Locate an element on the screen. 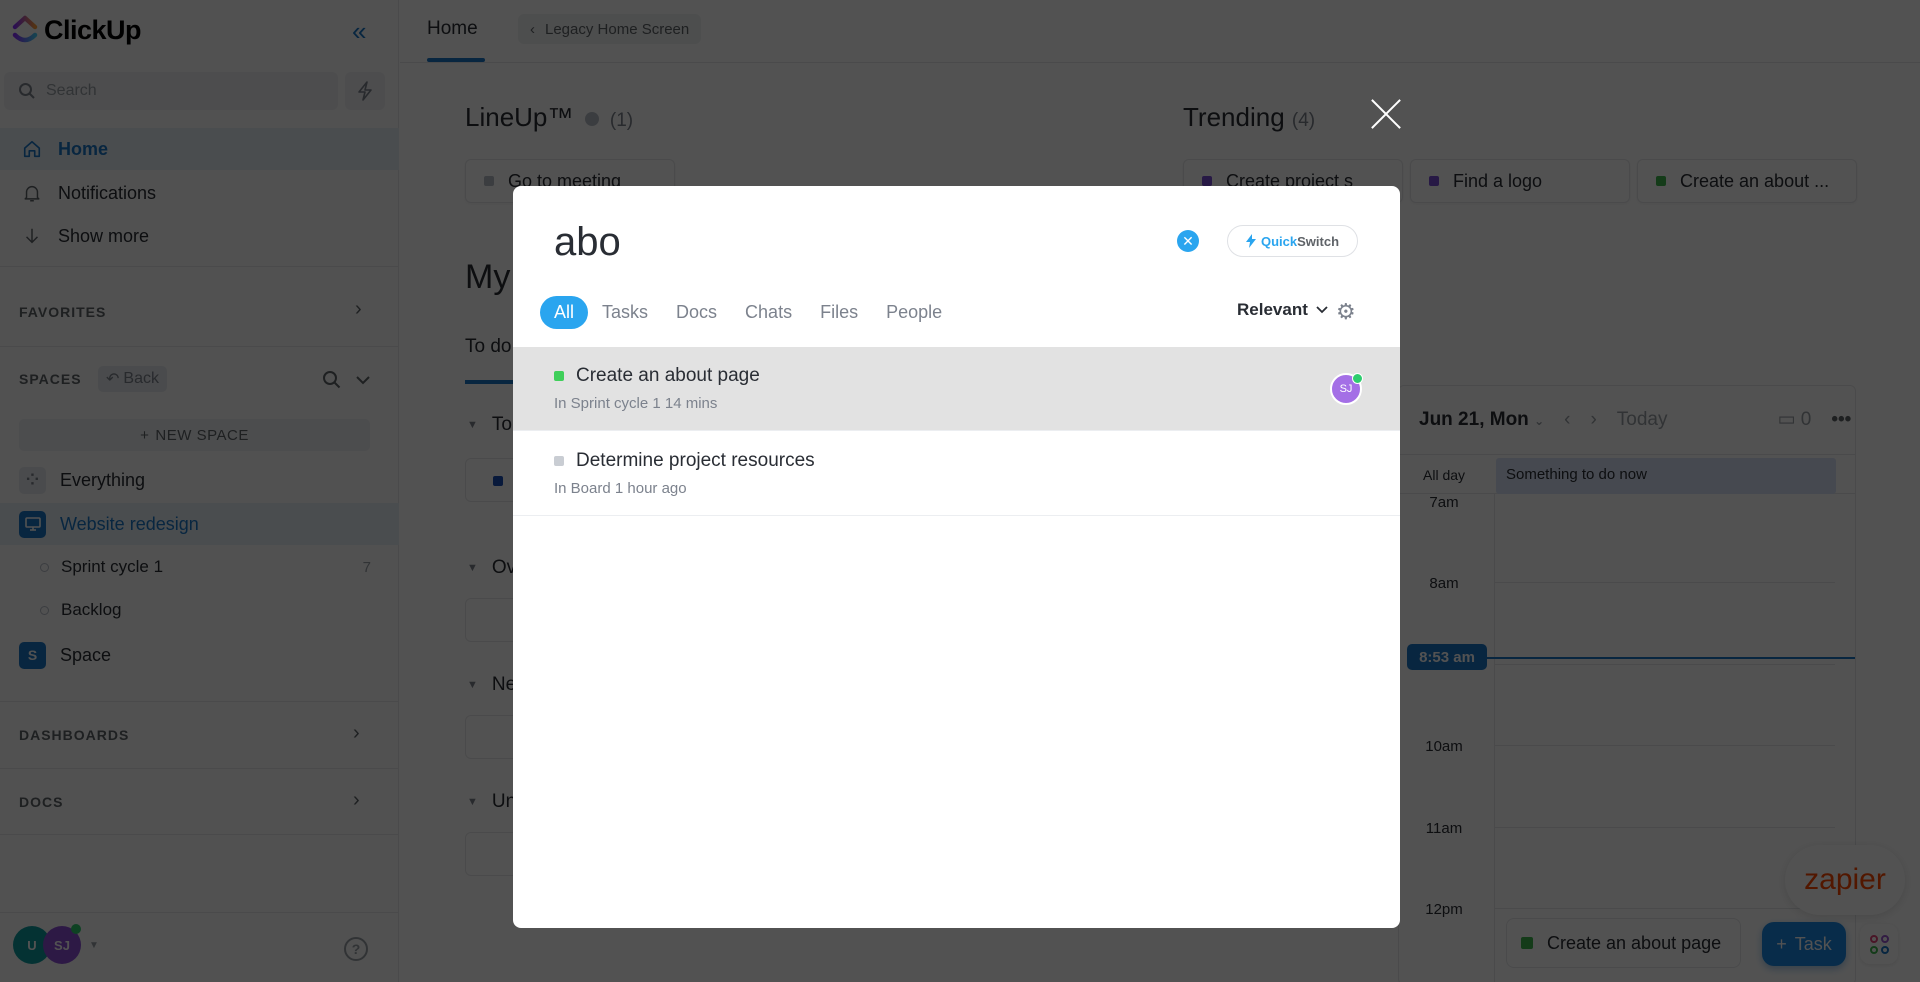 This screenshot has height=982, width=1920. result-title: Create an about page is located at coordinates (657, 376).